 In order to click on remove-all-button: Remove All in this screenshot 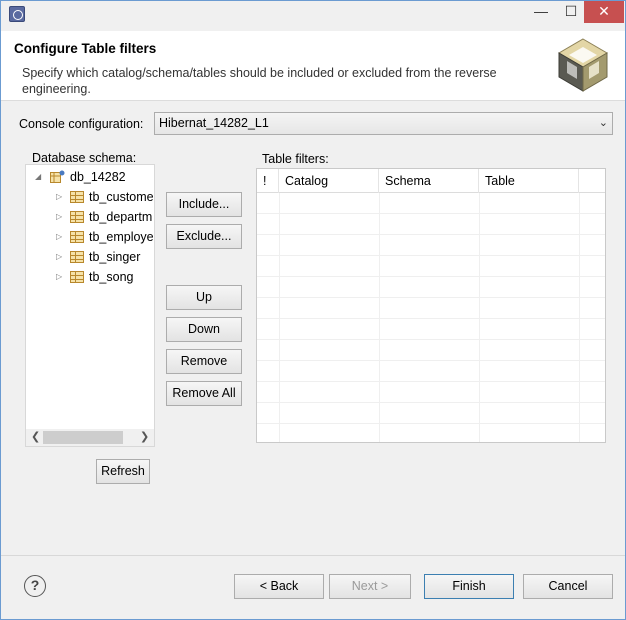, I will do `click(204, 393)`.